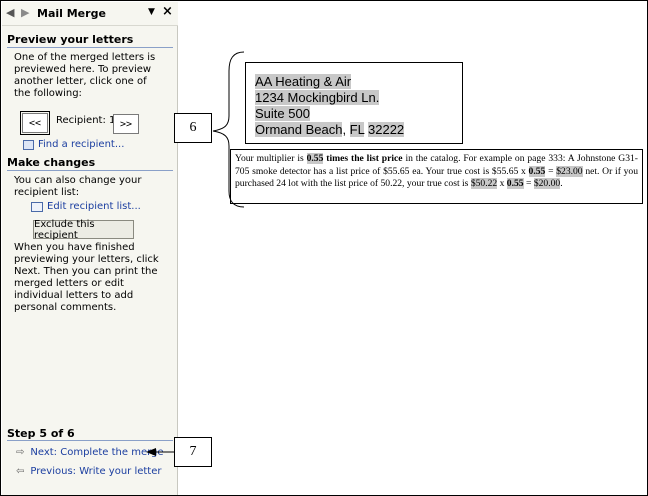 This screenshot has height=496, width=648. What do you see at coordinates (193, 452) in the screenshot?
I see `callout-label-7: 7` at bounding box center [193, 452].